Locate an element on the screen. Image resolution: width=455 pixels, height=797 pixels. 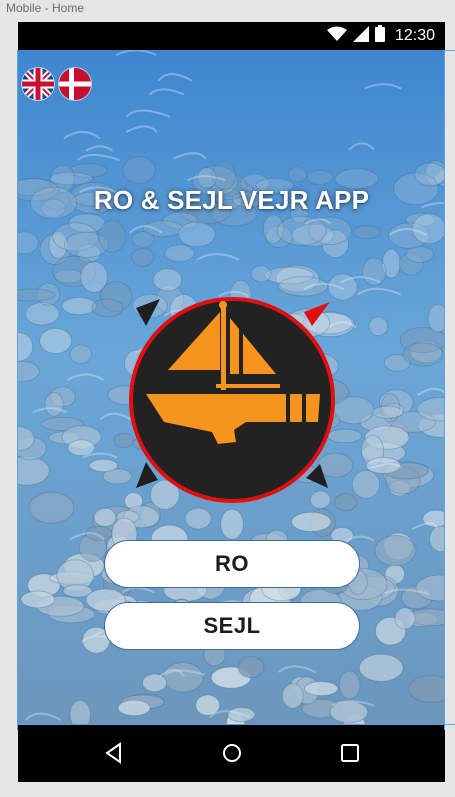
denmark-flag-icon is located at coordinates (75, 84).